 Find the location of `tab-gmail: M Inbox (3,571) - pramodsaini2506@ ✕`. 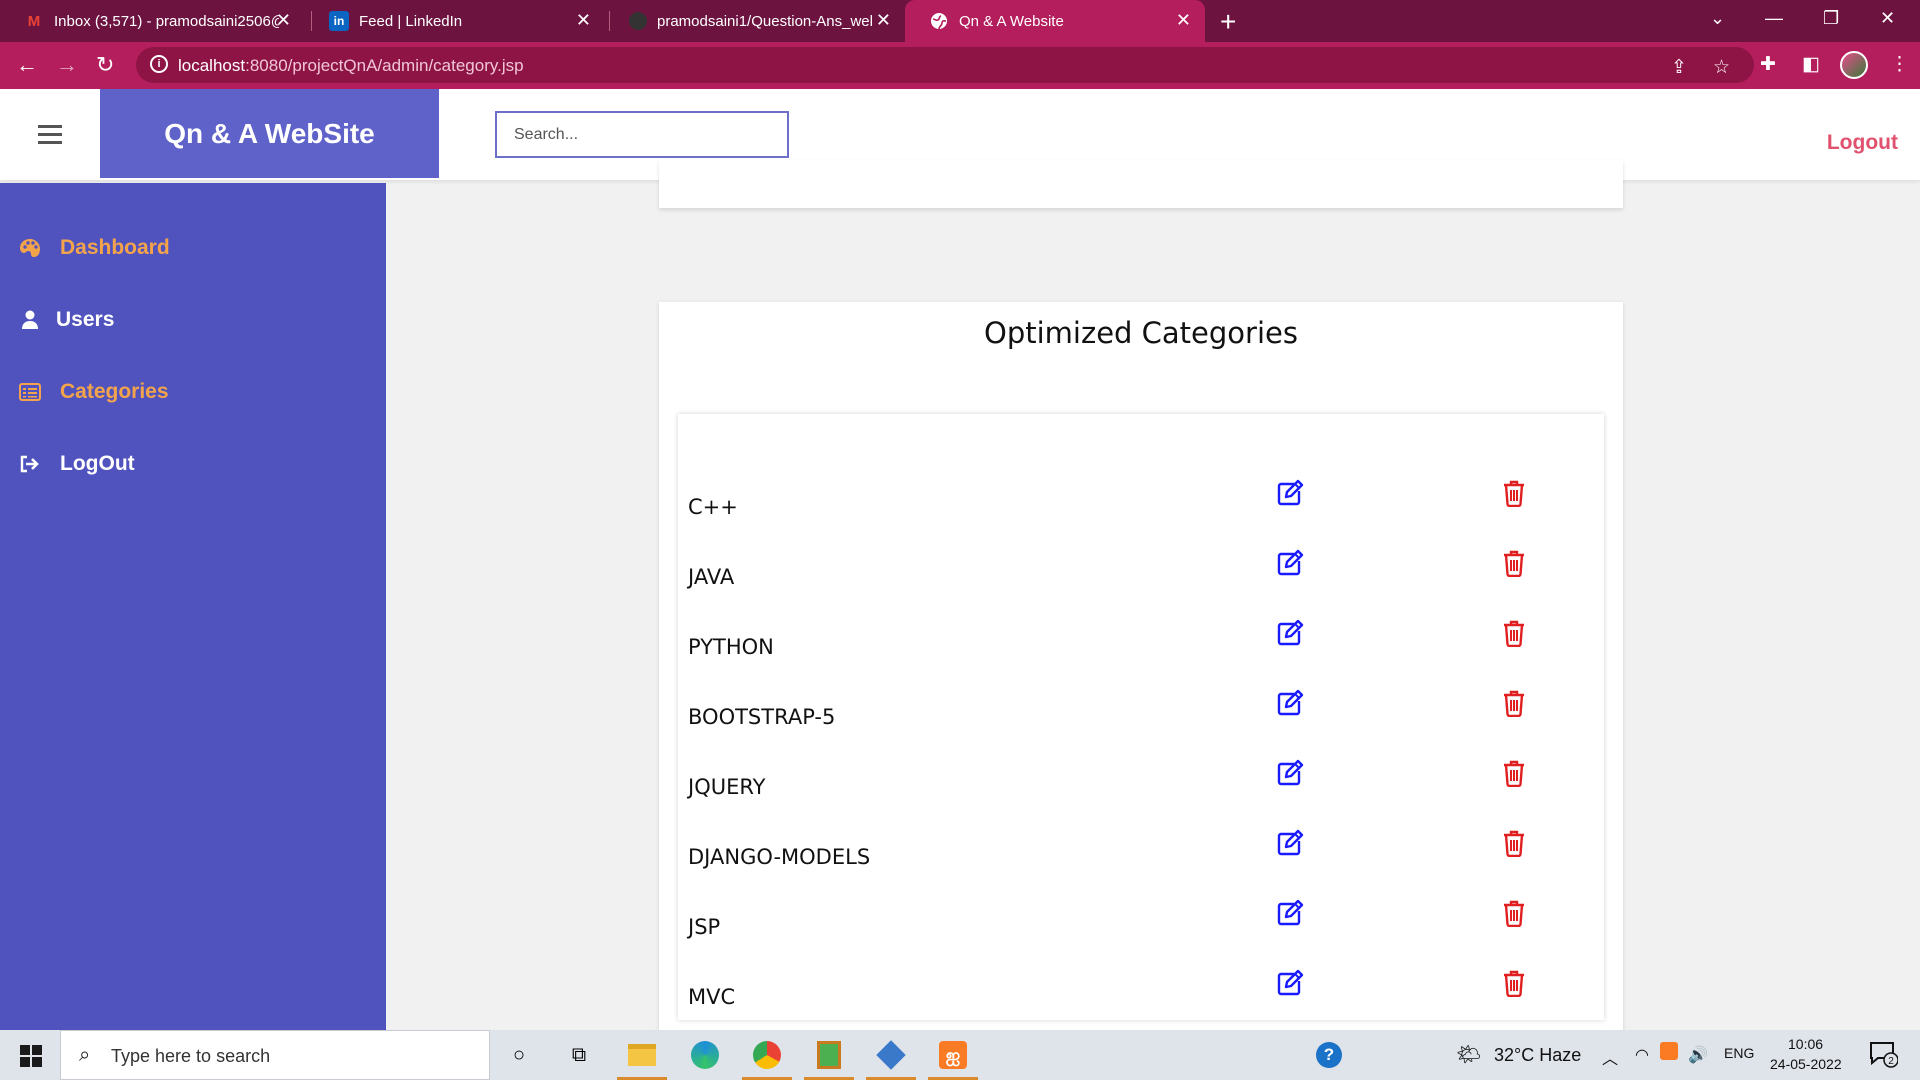

tab-gmail: M Inbox (3,571) - pramodsaini2506@ ✕ is located at coordinates (152, 21).